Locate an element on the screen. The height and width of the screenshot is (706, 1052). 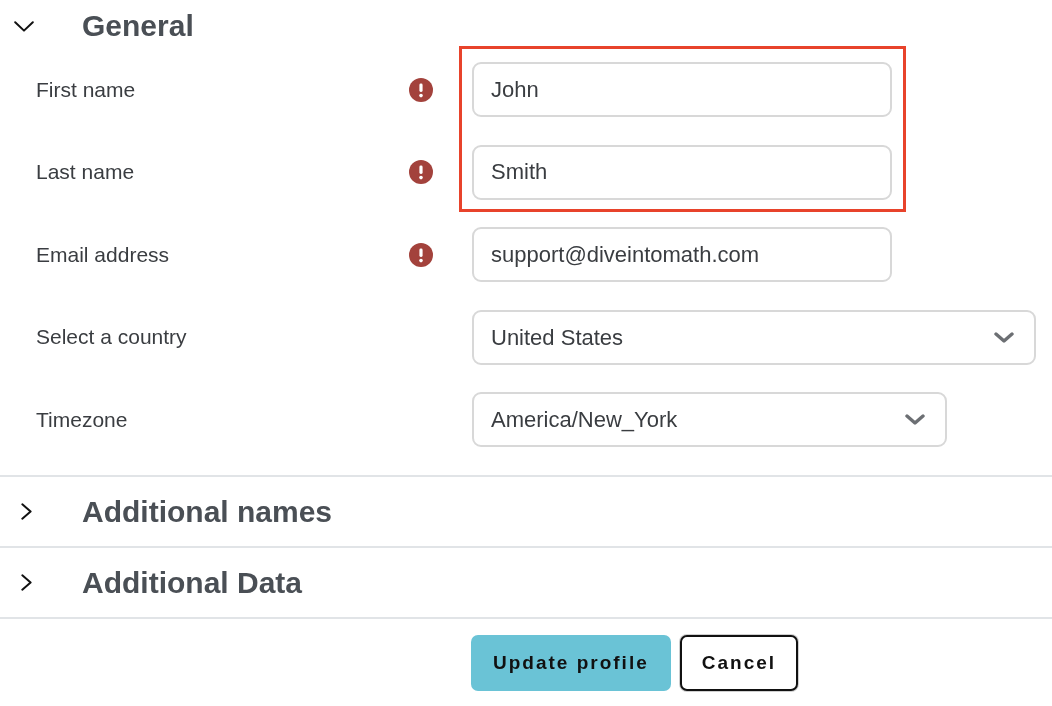
dropdown-select: America/New_York is located at coordinates (709, 419).